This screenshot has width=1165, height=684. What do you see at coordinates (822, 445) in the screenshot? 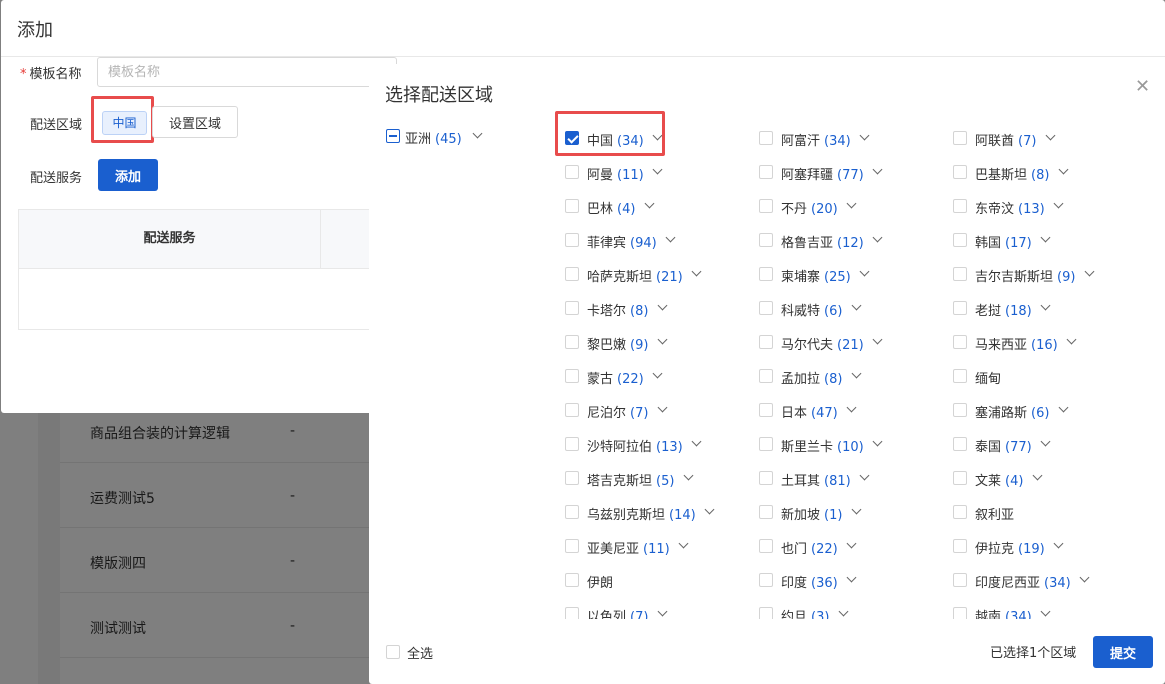
I see `country-label: 斯里兰卡 (10)` at bounding box center [822, 445].